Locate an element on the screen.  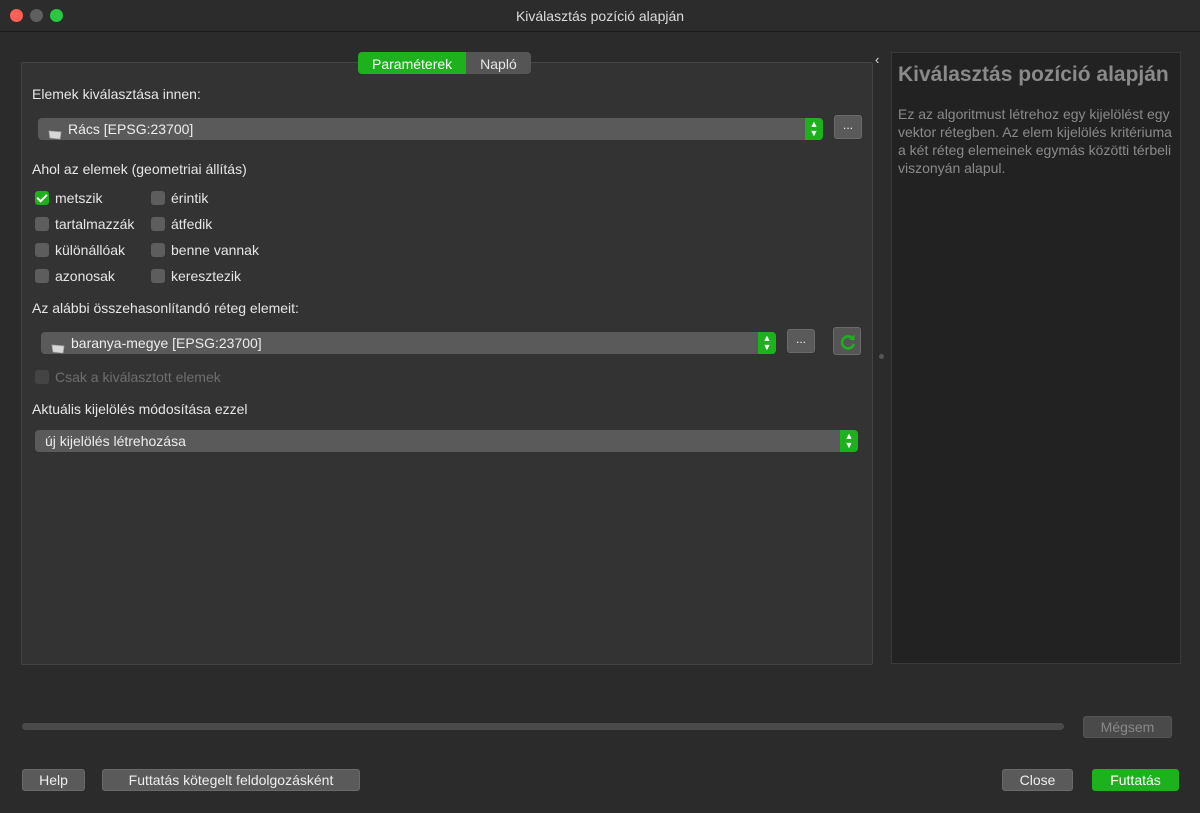
checkbox-checked-icon is located at coordinates (42, 198).